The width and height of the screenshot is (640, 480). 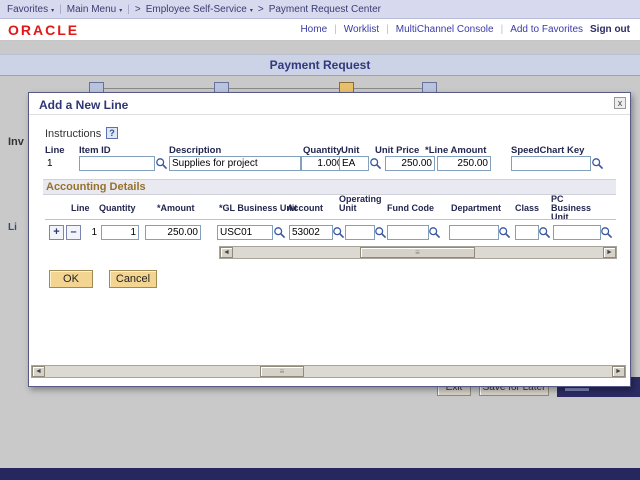 What do you see at coordinates (71, 279) in the screenshot?
I see `ok-button: OK` at bounding box center [71, 279].